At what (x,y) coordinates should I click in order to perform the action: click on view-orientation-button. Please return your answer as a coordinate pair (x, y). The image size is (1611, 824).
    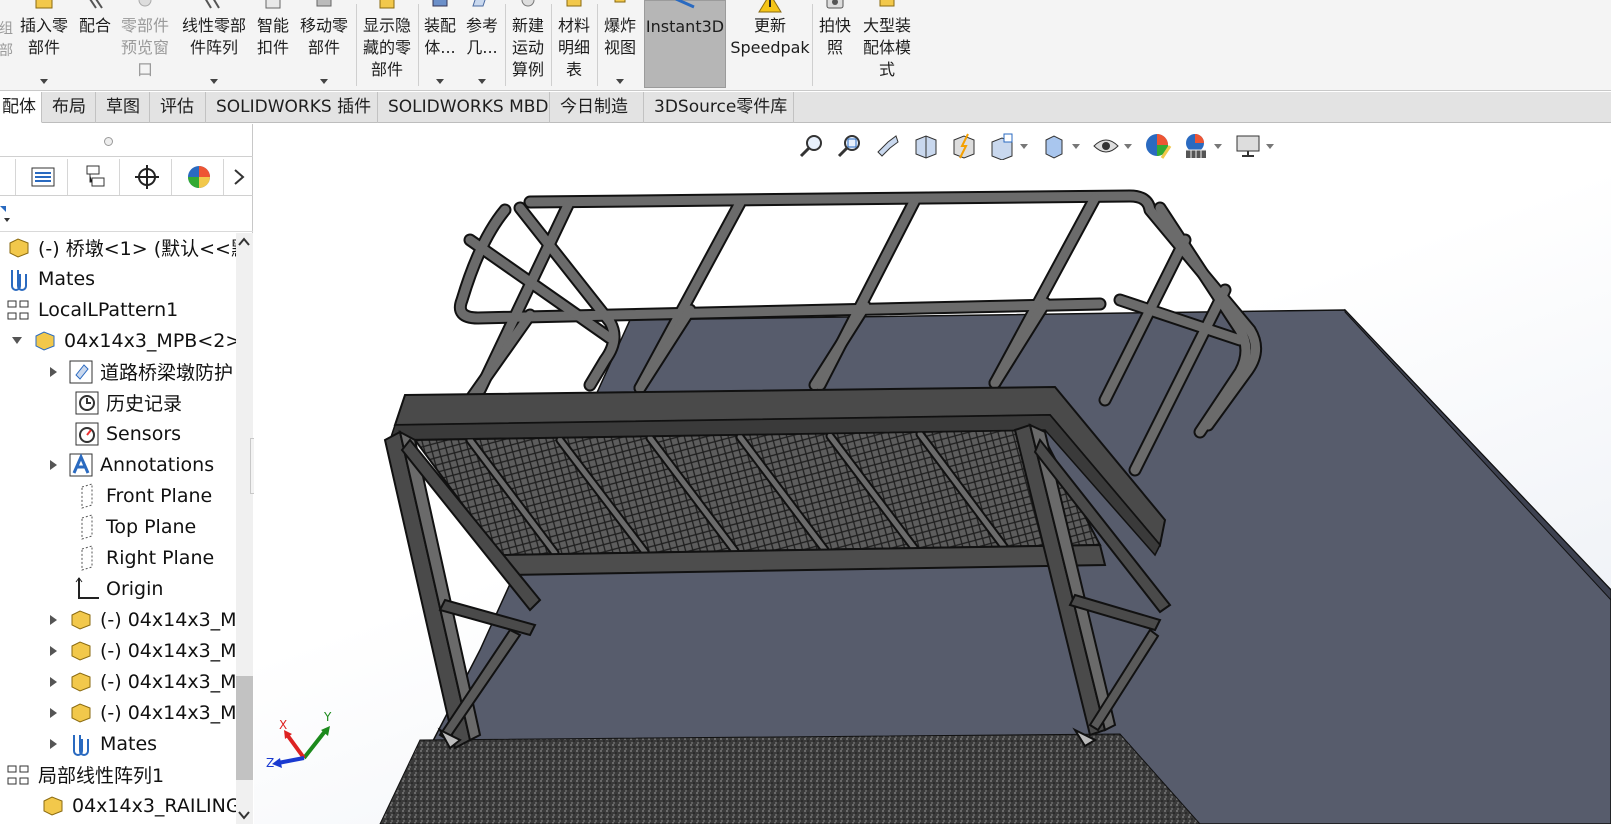
    Looking at the image, I should click on (1002, 146).